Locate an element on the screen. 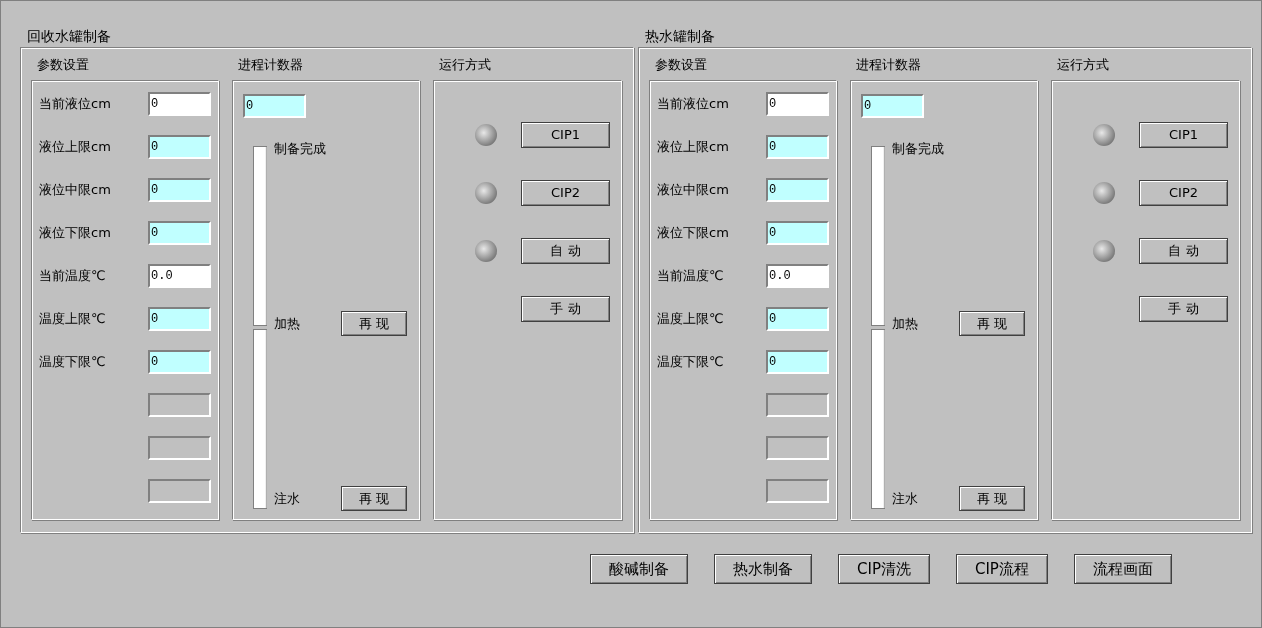  nav-button: CIP流程 is located at coordinates (1001, 569).